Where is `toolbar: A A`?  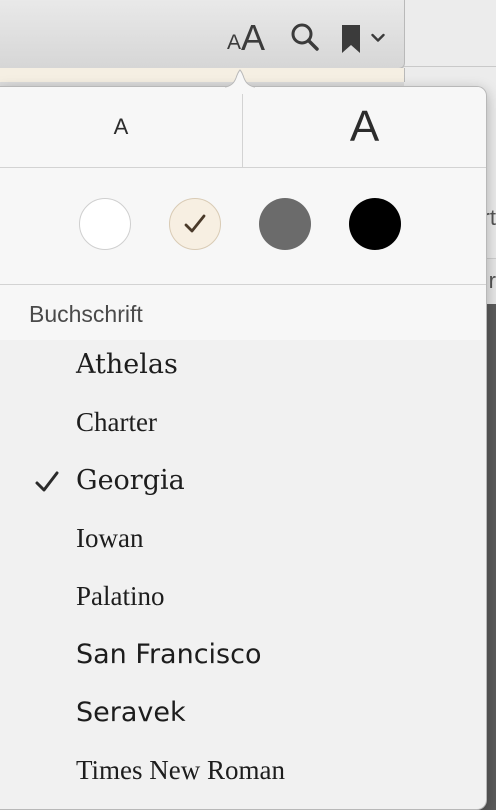 toolbar: A A is located at coordinates (202, 34).